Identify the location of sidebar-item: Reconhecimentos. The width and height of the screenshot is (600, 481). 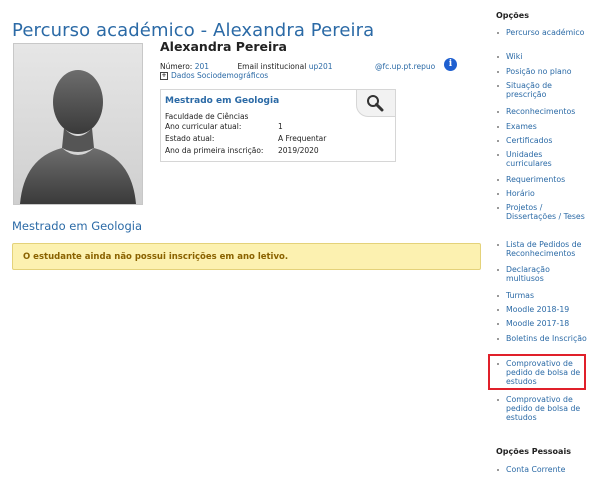
(543, 111).